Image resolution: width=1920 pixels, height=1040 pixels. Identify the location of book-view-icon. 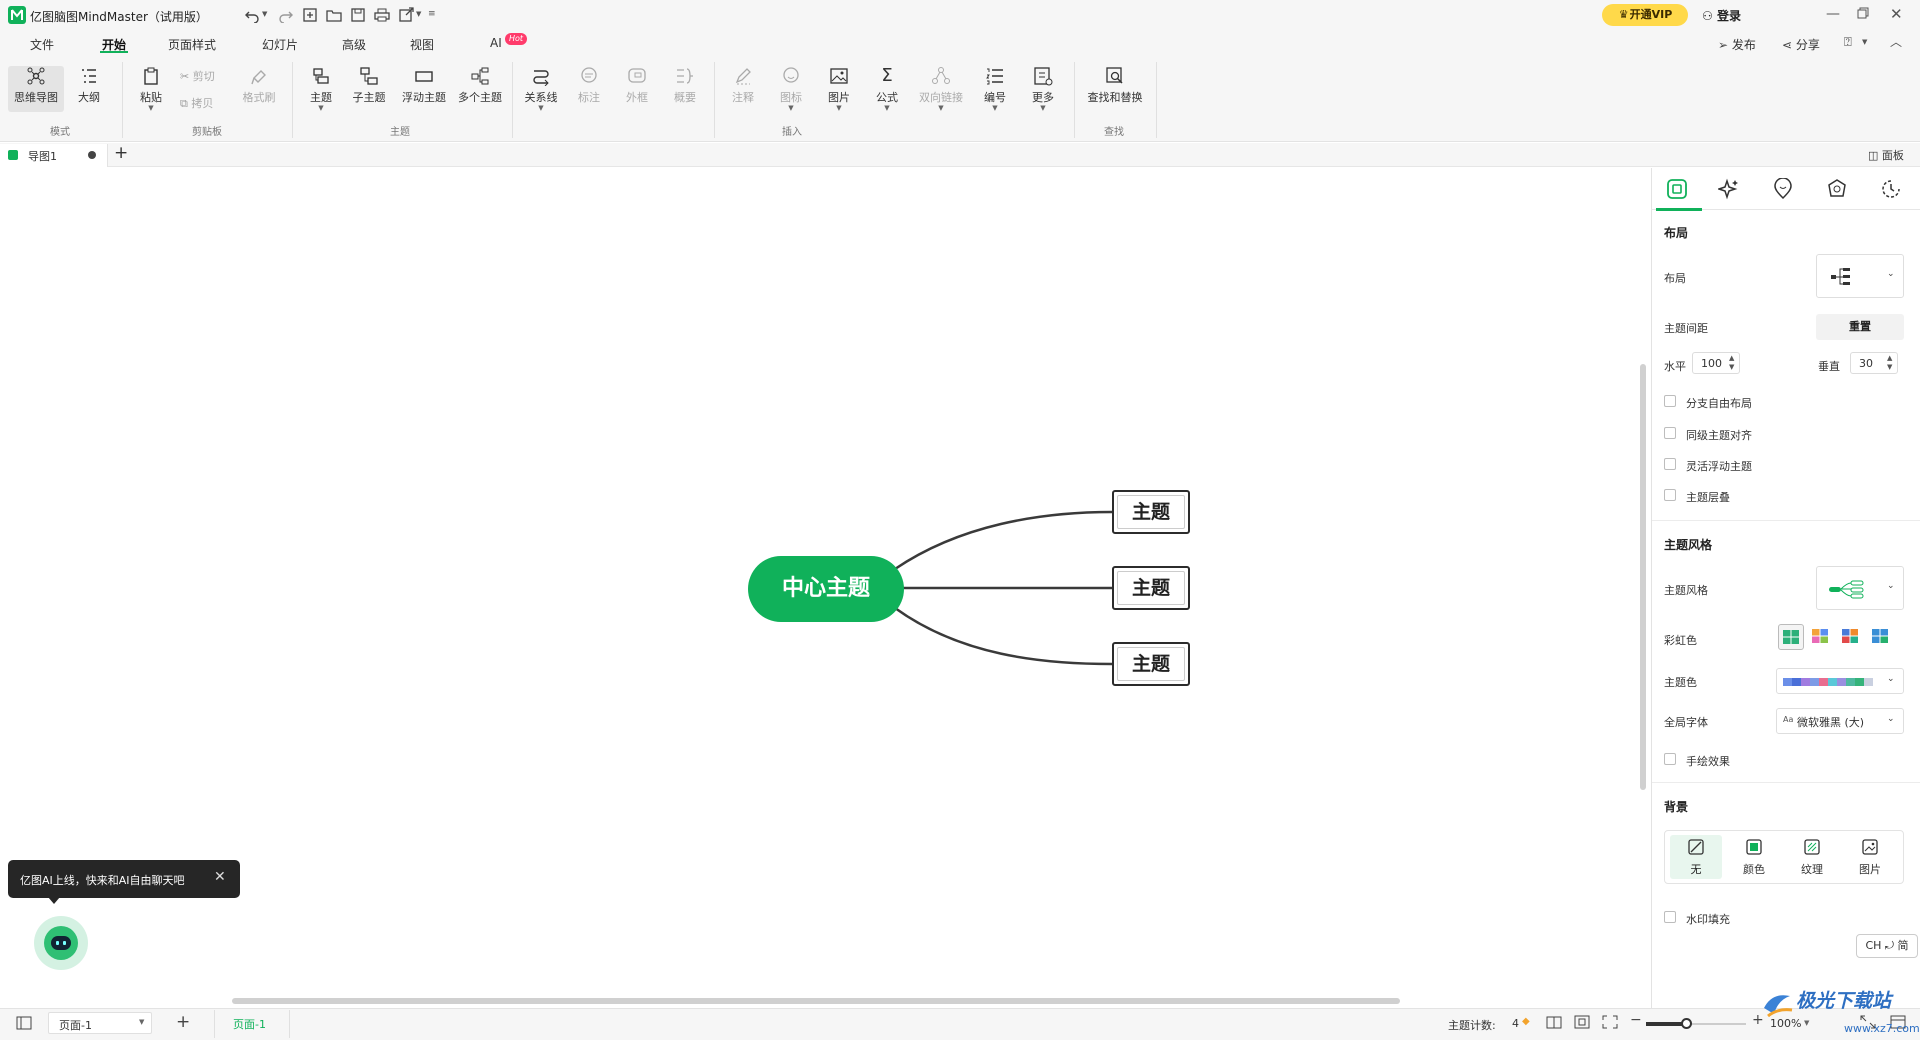
(1554, 1022).